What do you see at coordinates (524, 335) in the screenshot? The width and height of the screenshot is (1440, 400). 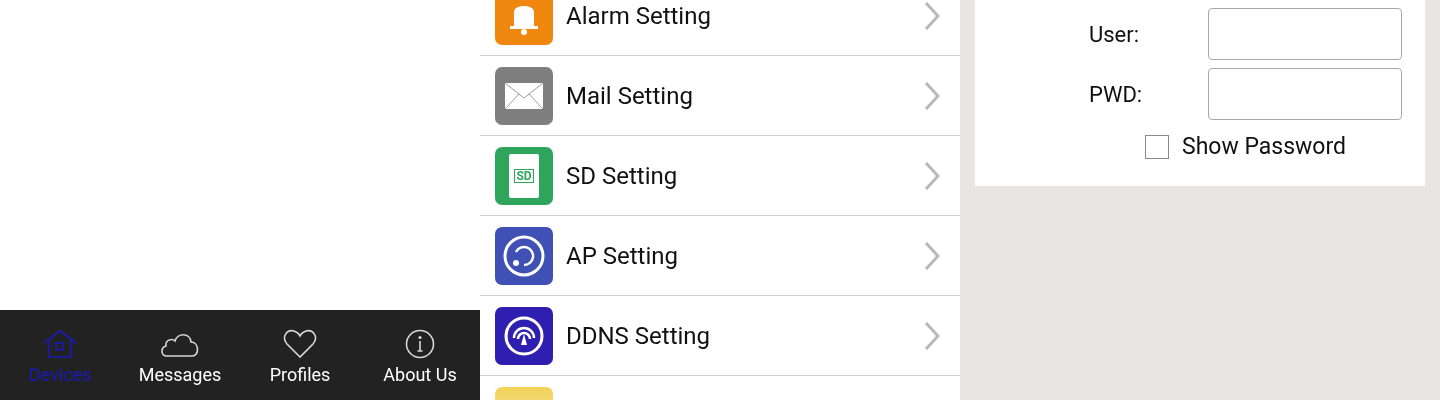 I see `antenna-icon` at bounding box center [524, 335].